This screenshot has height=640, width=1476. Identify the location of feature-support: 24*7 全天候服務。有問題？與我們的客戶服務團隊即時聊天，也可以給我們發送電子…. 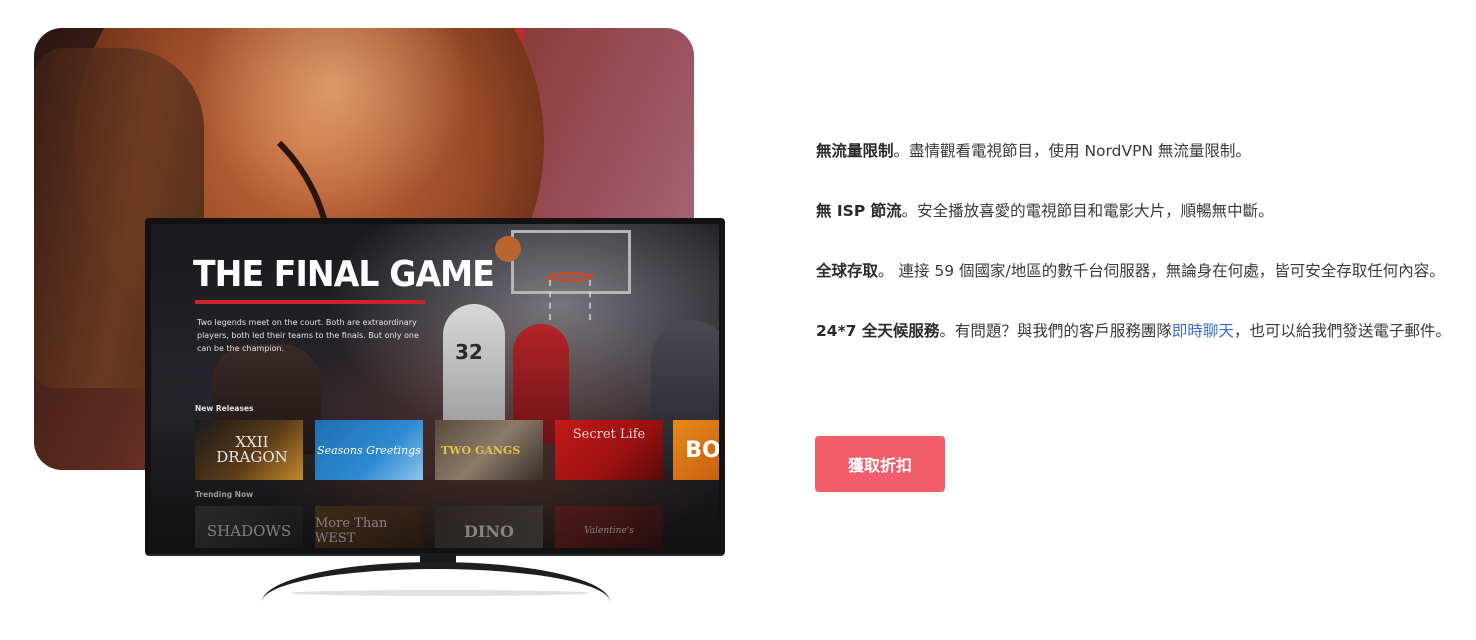
(1141, 331).